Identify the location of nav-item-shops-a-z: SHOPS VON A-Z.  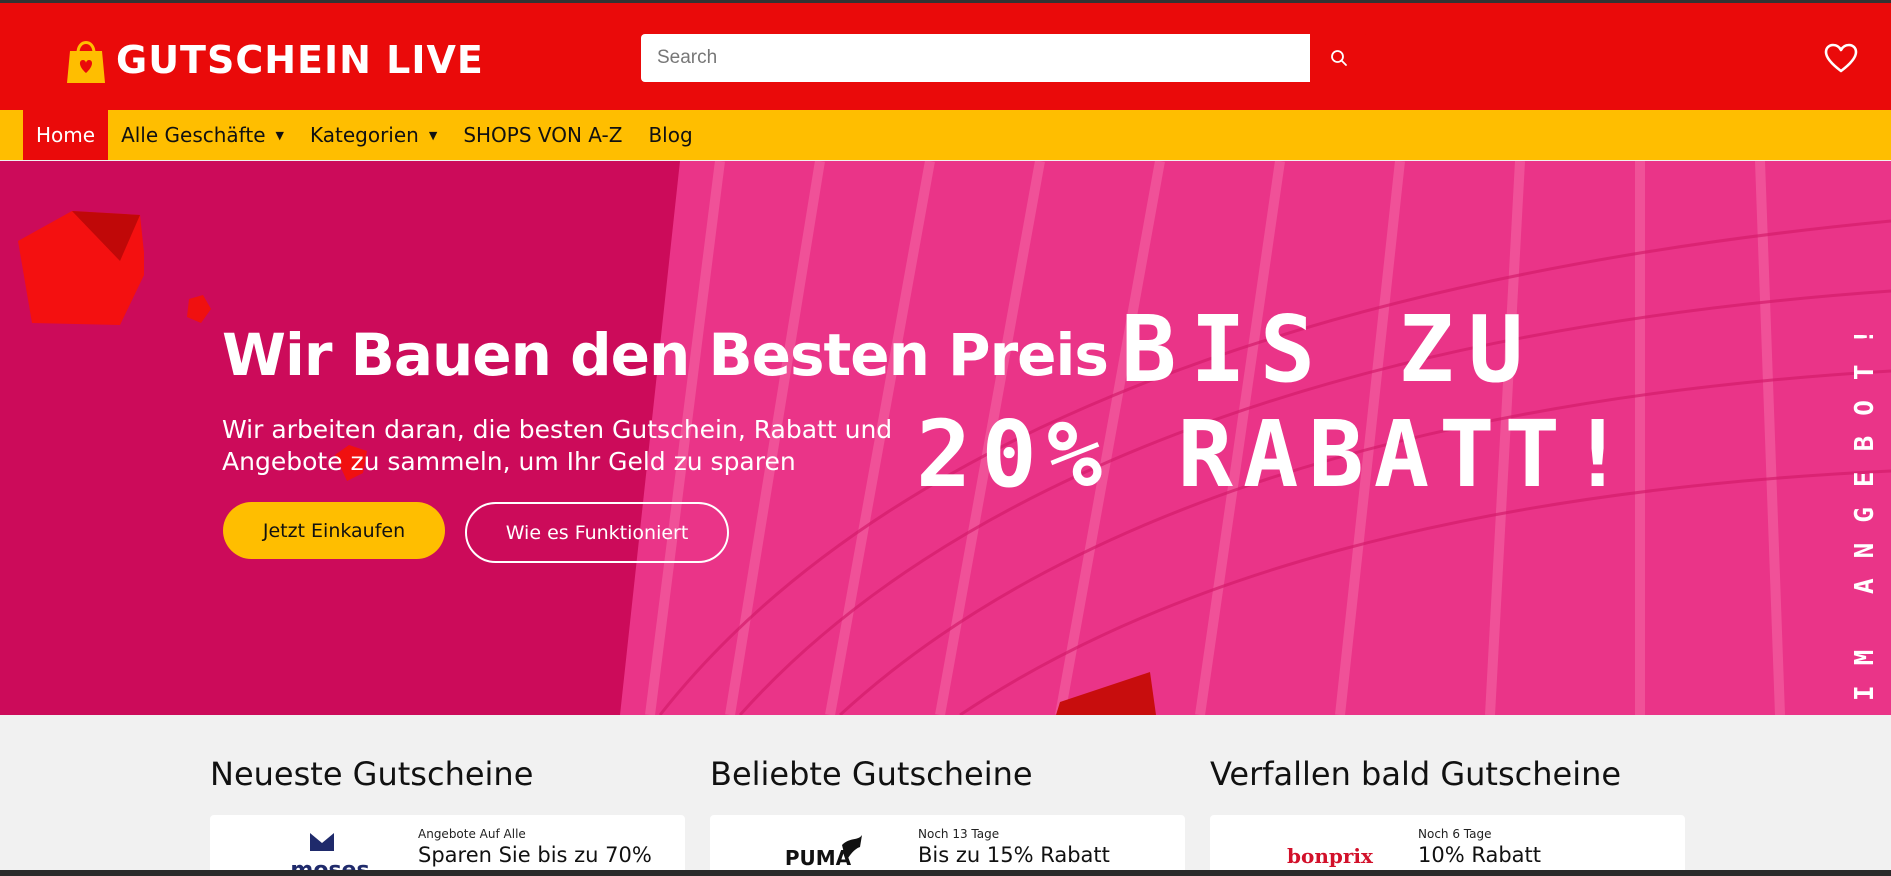
(542, 135).